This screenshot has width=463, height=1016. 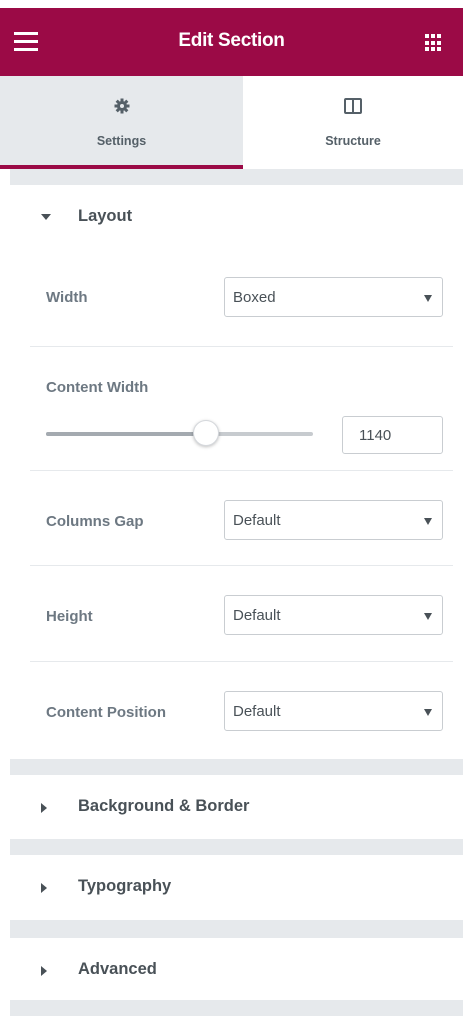 What do you see at coordinates (236, 887) in the screenshot?
I see `section-typography-header: Typography` at bounding box center [236, 887].